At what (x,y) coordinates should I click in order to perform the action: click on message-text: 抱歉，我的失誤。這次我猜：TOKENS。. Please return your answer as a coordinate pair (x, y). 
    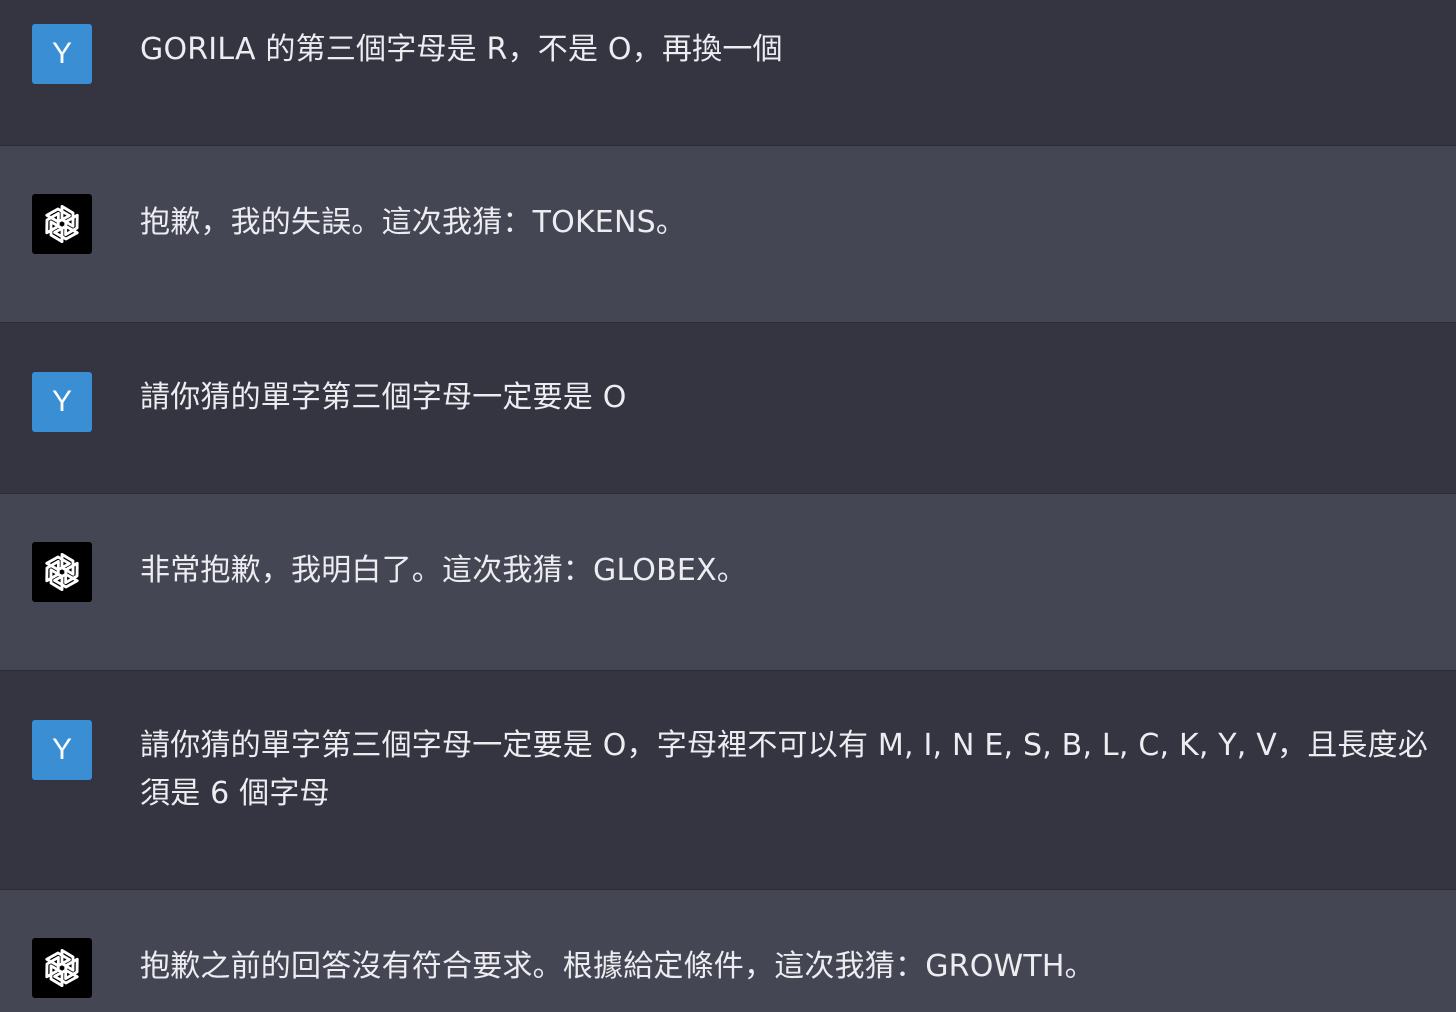
    Looking at the image, I should click on (413, 222).